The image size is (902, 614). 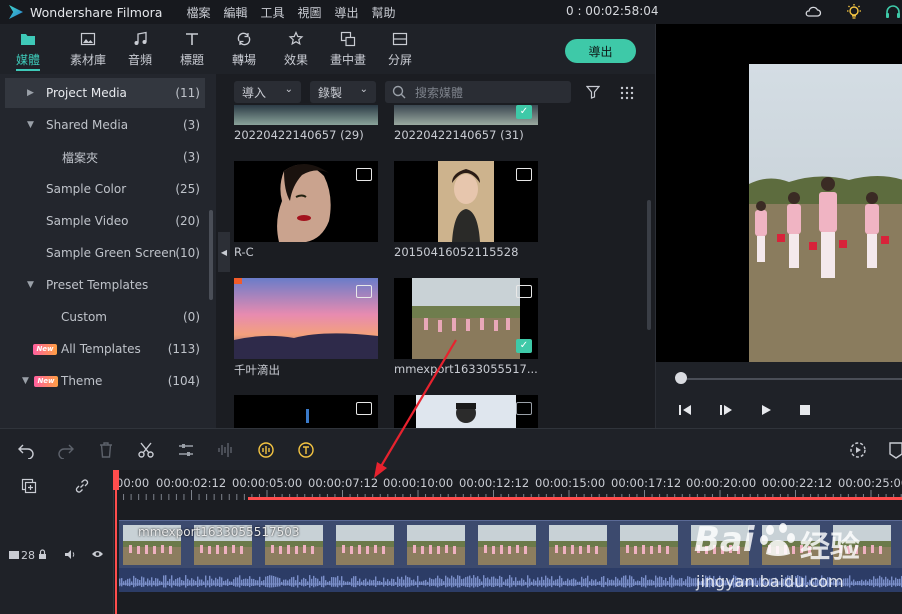 What do you see at coordinates (70, 554) in the screenshot?
I see `speaker-icon` at bounding box center [70, 554].